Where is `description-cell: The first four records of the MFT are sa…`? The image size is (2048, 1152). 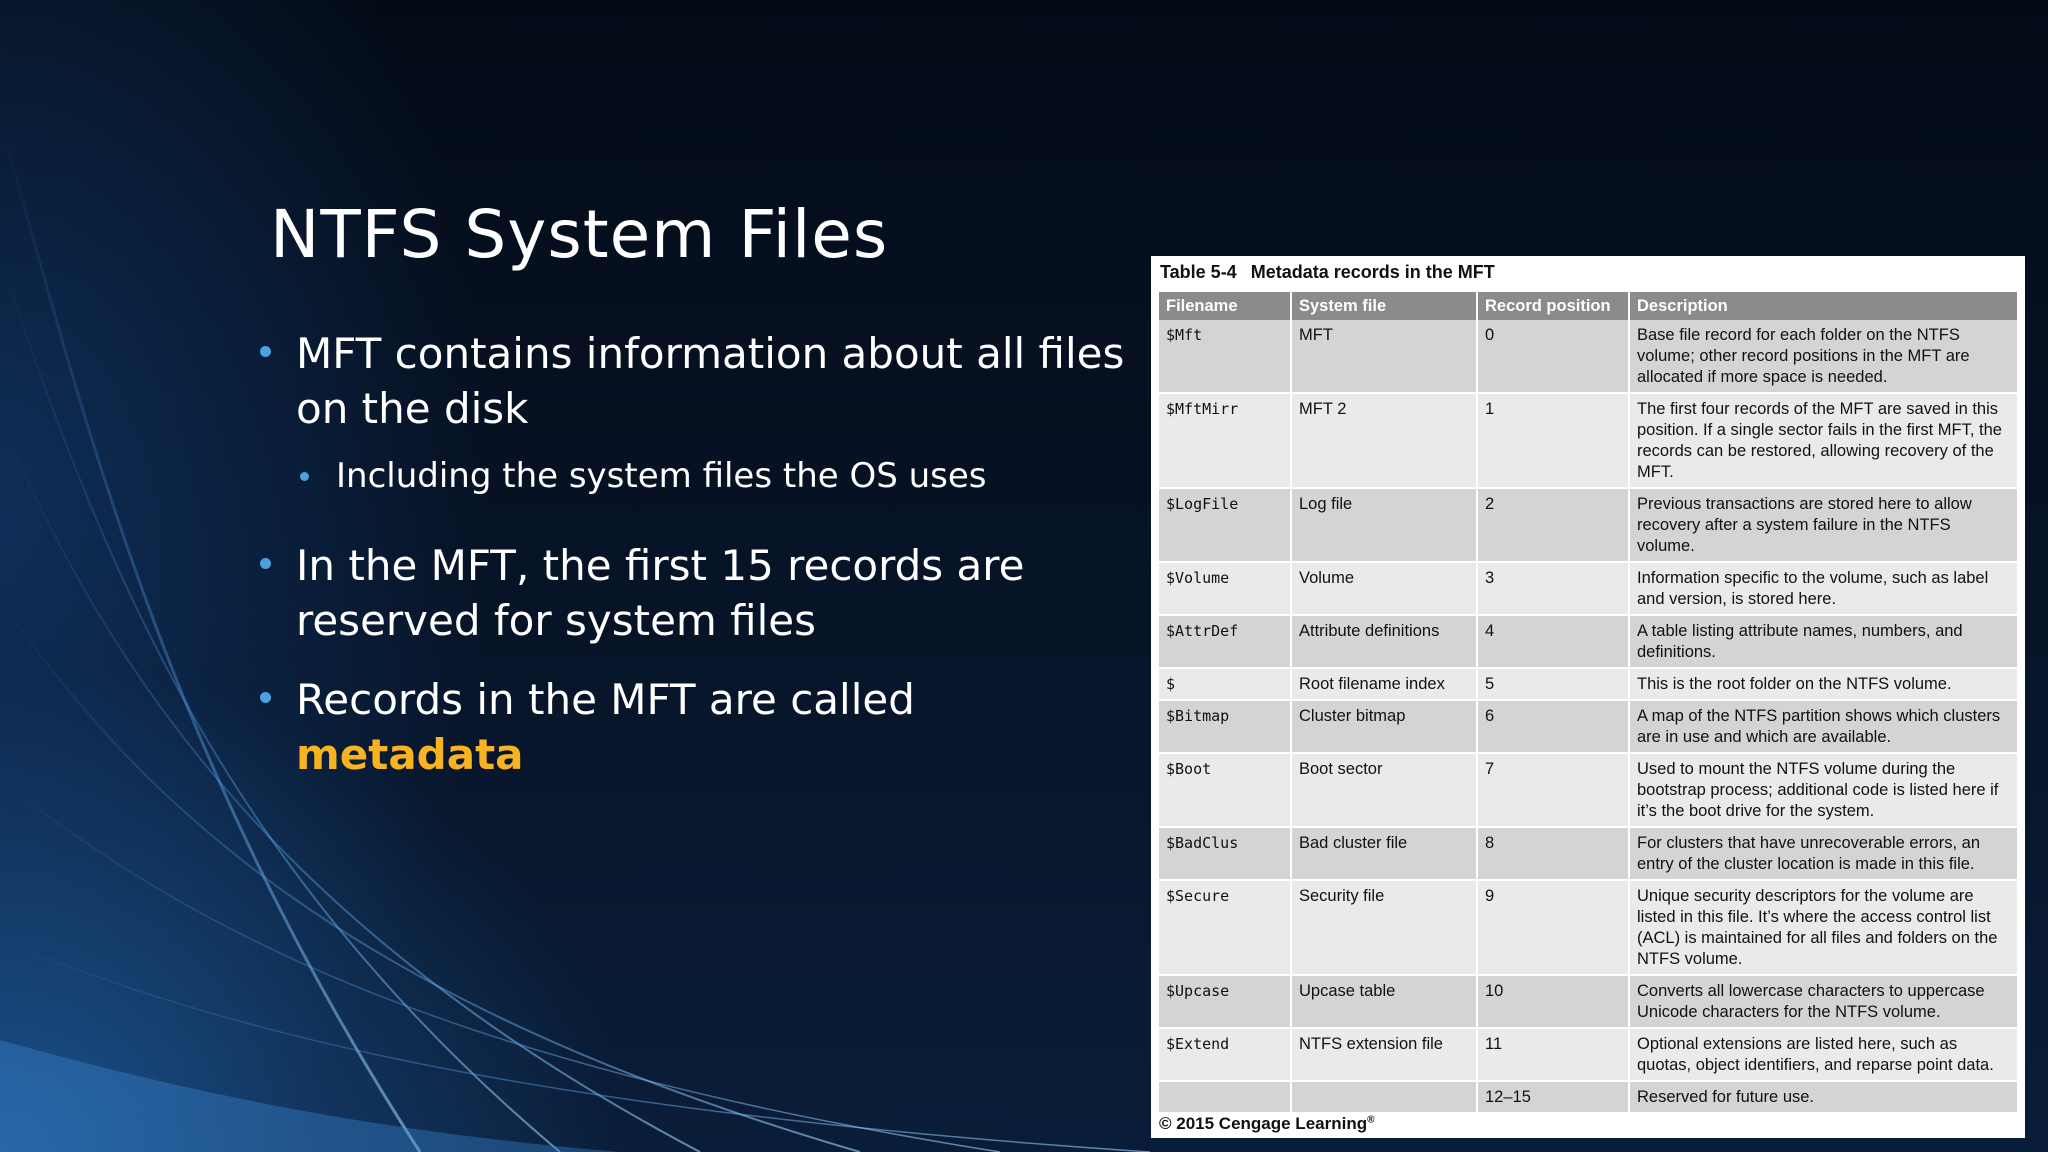
description-cell: The first four records of the MFT are sa… is located at coordinates (1824, 441).